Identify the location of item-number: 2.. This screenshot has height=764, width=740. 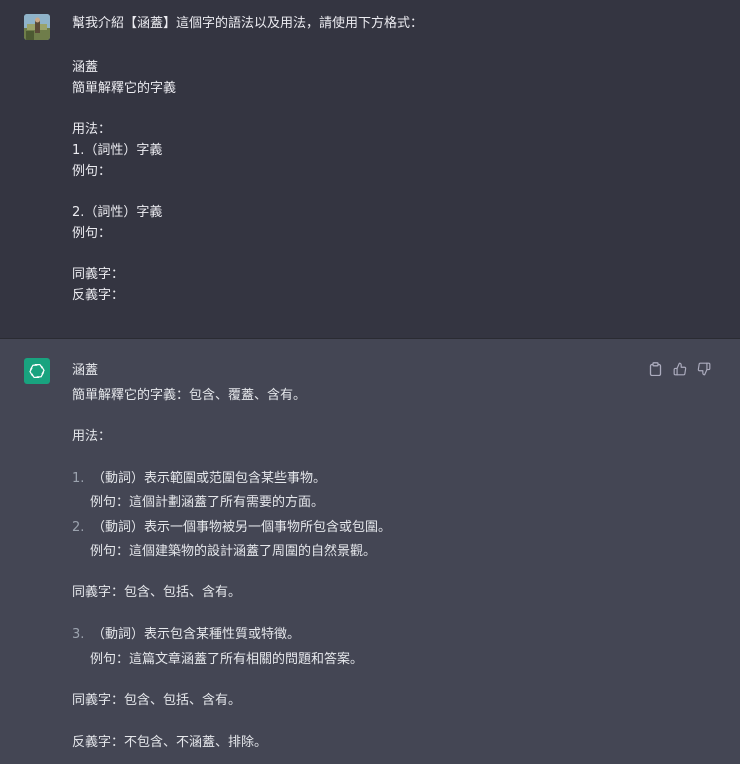
(78, 527).